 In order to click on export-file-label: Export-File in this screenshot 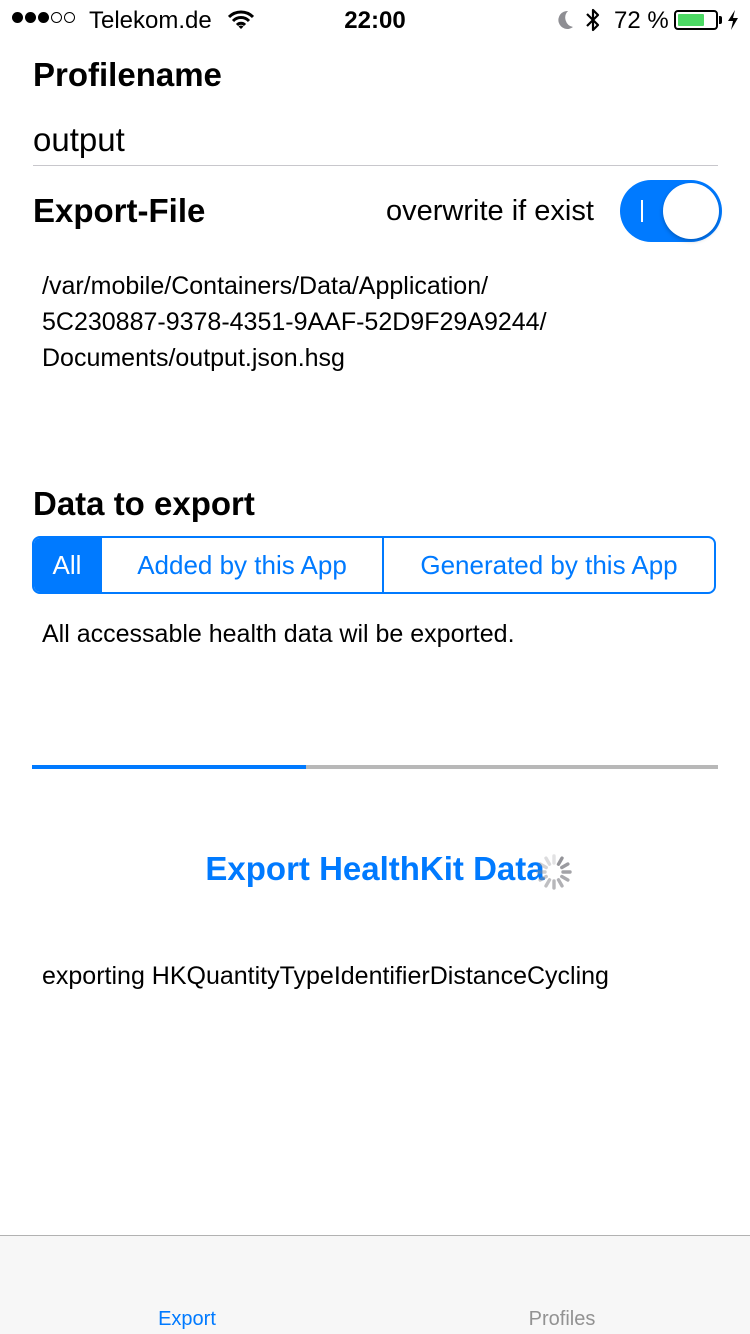, I will do `click(119, 210)`.